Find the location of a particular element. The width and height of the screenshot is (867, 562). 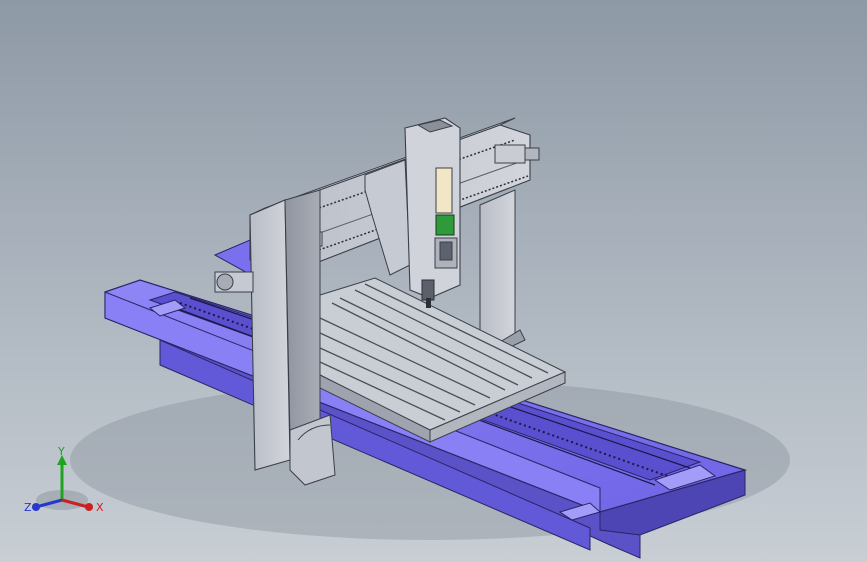

gantry-column-right is located at coordinates (502, 271).